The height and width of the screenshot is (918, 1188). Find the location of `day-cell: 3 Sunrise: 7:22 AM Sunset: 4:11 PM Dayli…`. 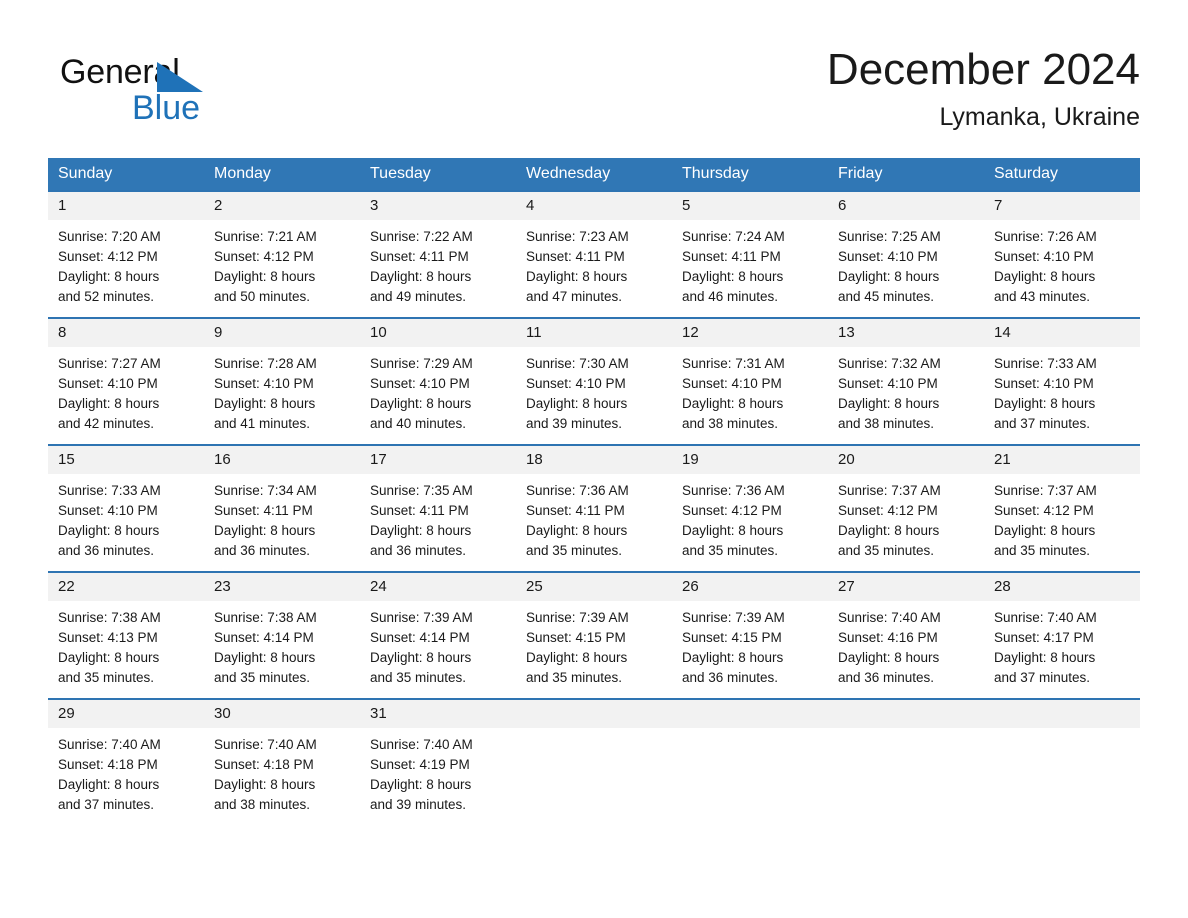

day-cell: 3 Sunrise: 7:22 AM Sunset: 4:11 PM Dayli… is located at coordinates (438, 254).